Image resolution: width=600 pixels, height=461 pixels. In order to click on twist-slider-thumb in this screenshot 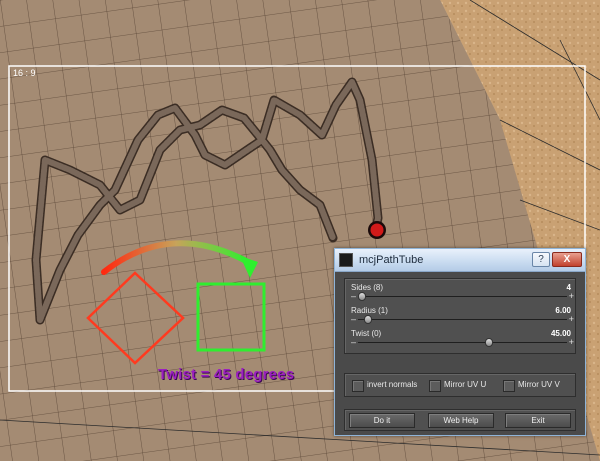, I will do `click(488, 342)`.